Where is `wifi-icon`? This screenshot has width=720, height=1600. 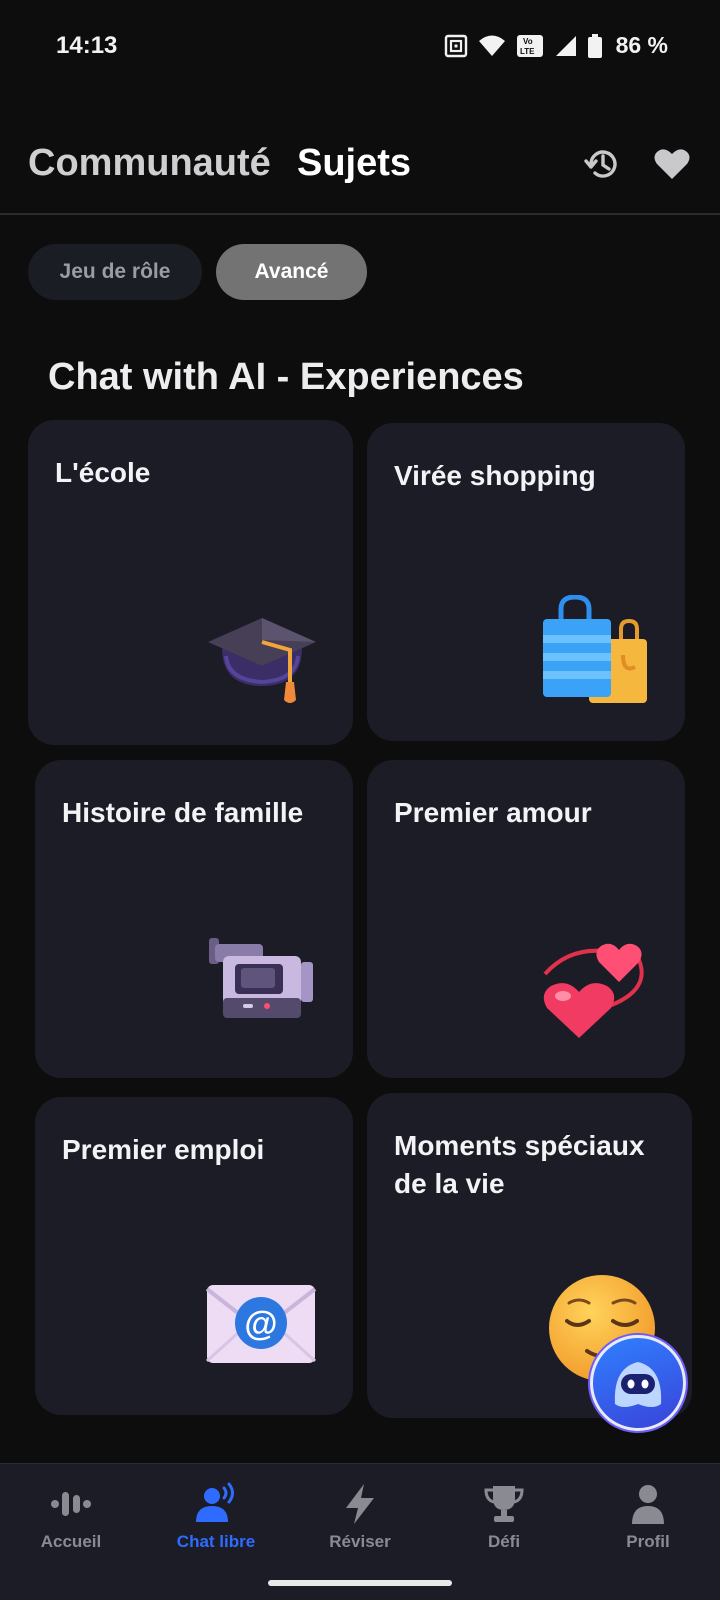
wifi-icon is located at coordinates (491, 45).